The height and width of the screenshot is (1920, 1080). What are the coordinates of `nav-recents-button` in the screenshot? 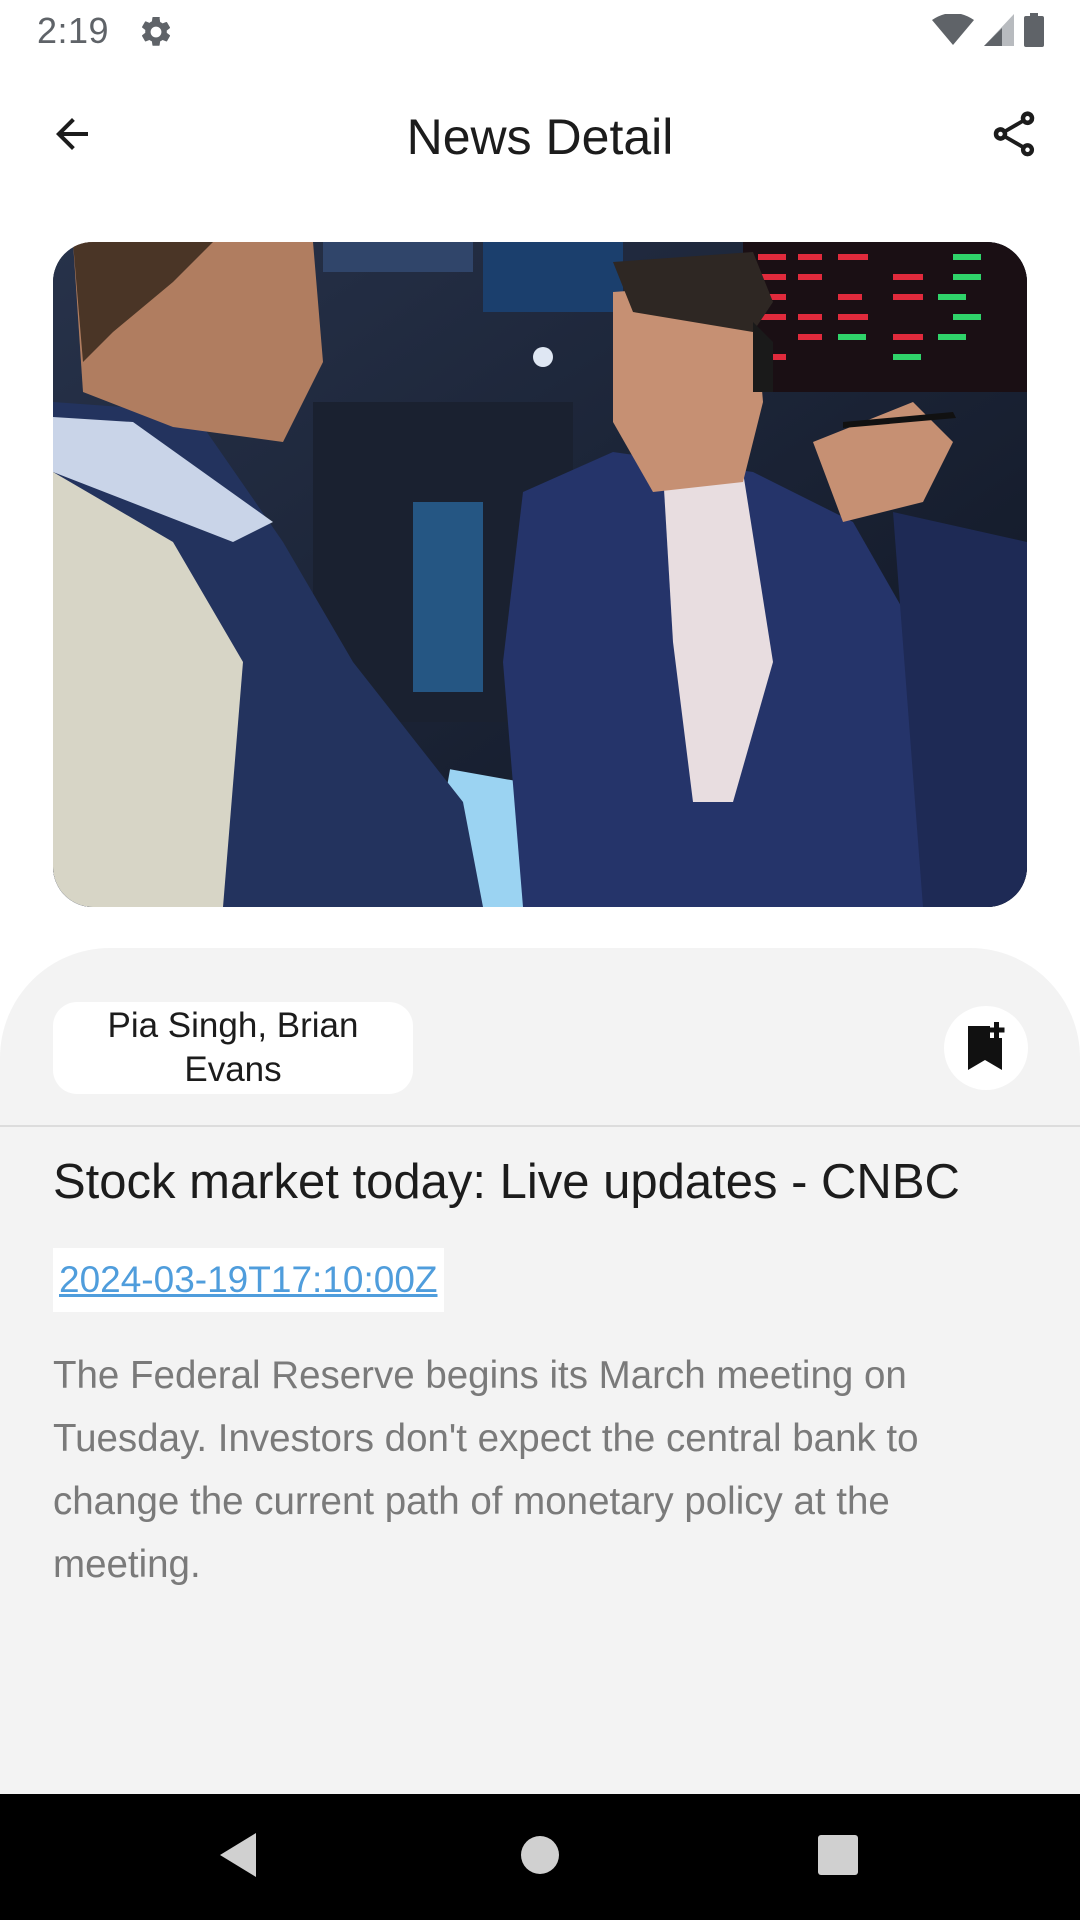 It's located at (838, 1857).